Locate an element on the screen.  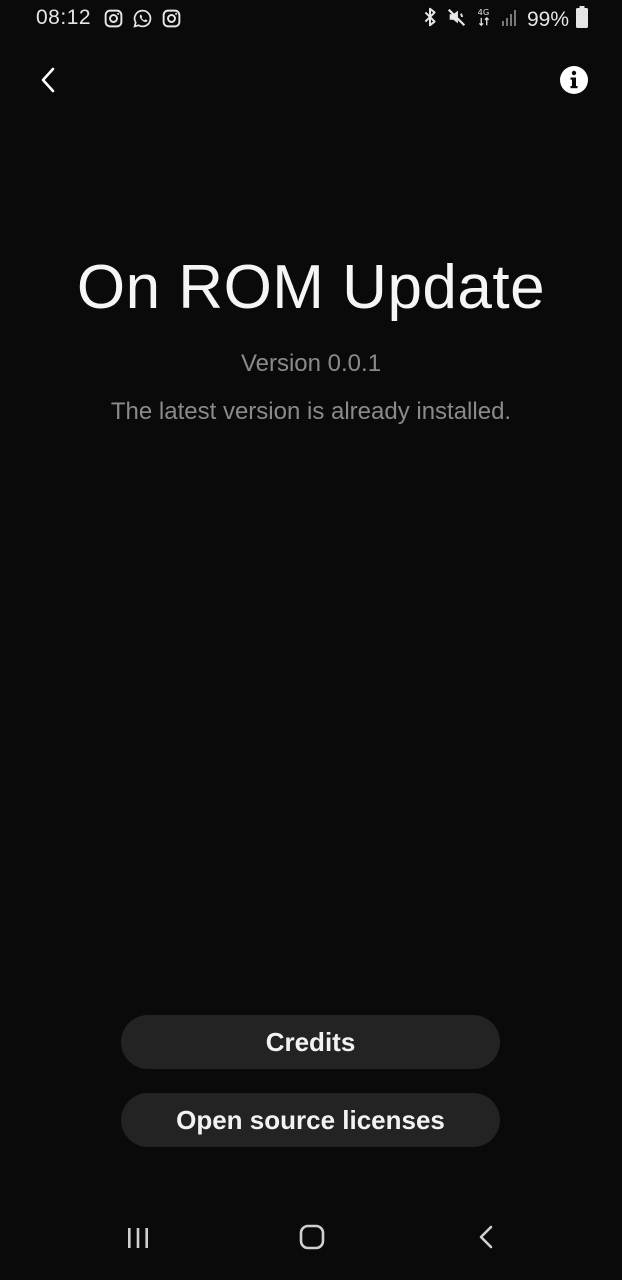
recent-apps-icon is located at coordinates (138, 1238).